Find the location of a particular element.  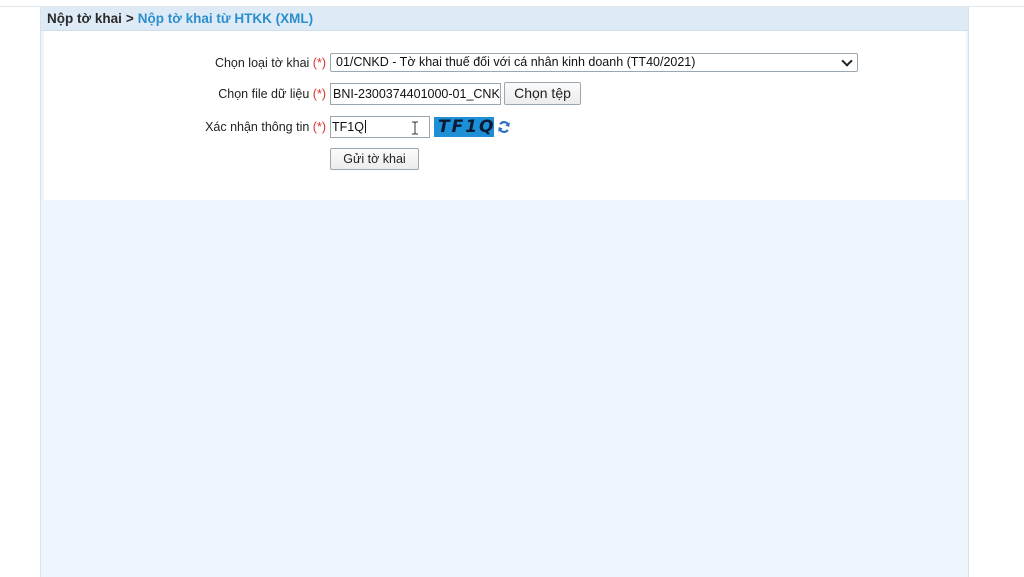

chevron-down-icon is located at coordinates (847, 61).